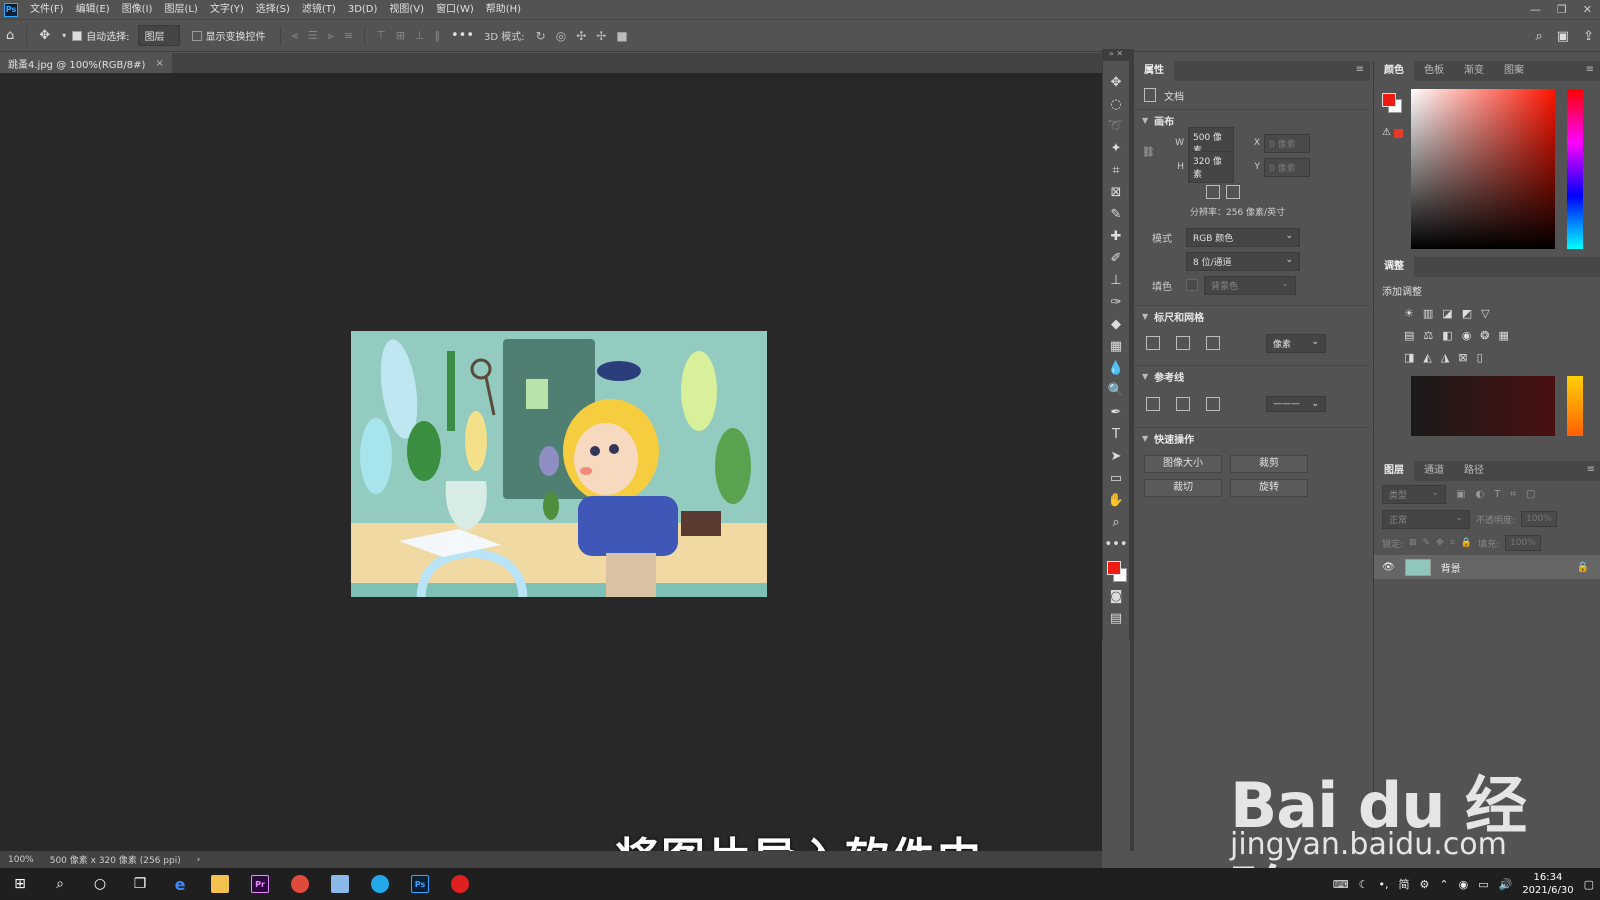  I want to click on camera-3d-icon: ■, so click(621, 36).